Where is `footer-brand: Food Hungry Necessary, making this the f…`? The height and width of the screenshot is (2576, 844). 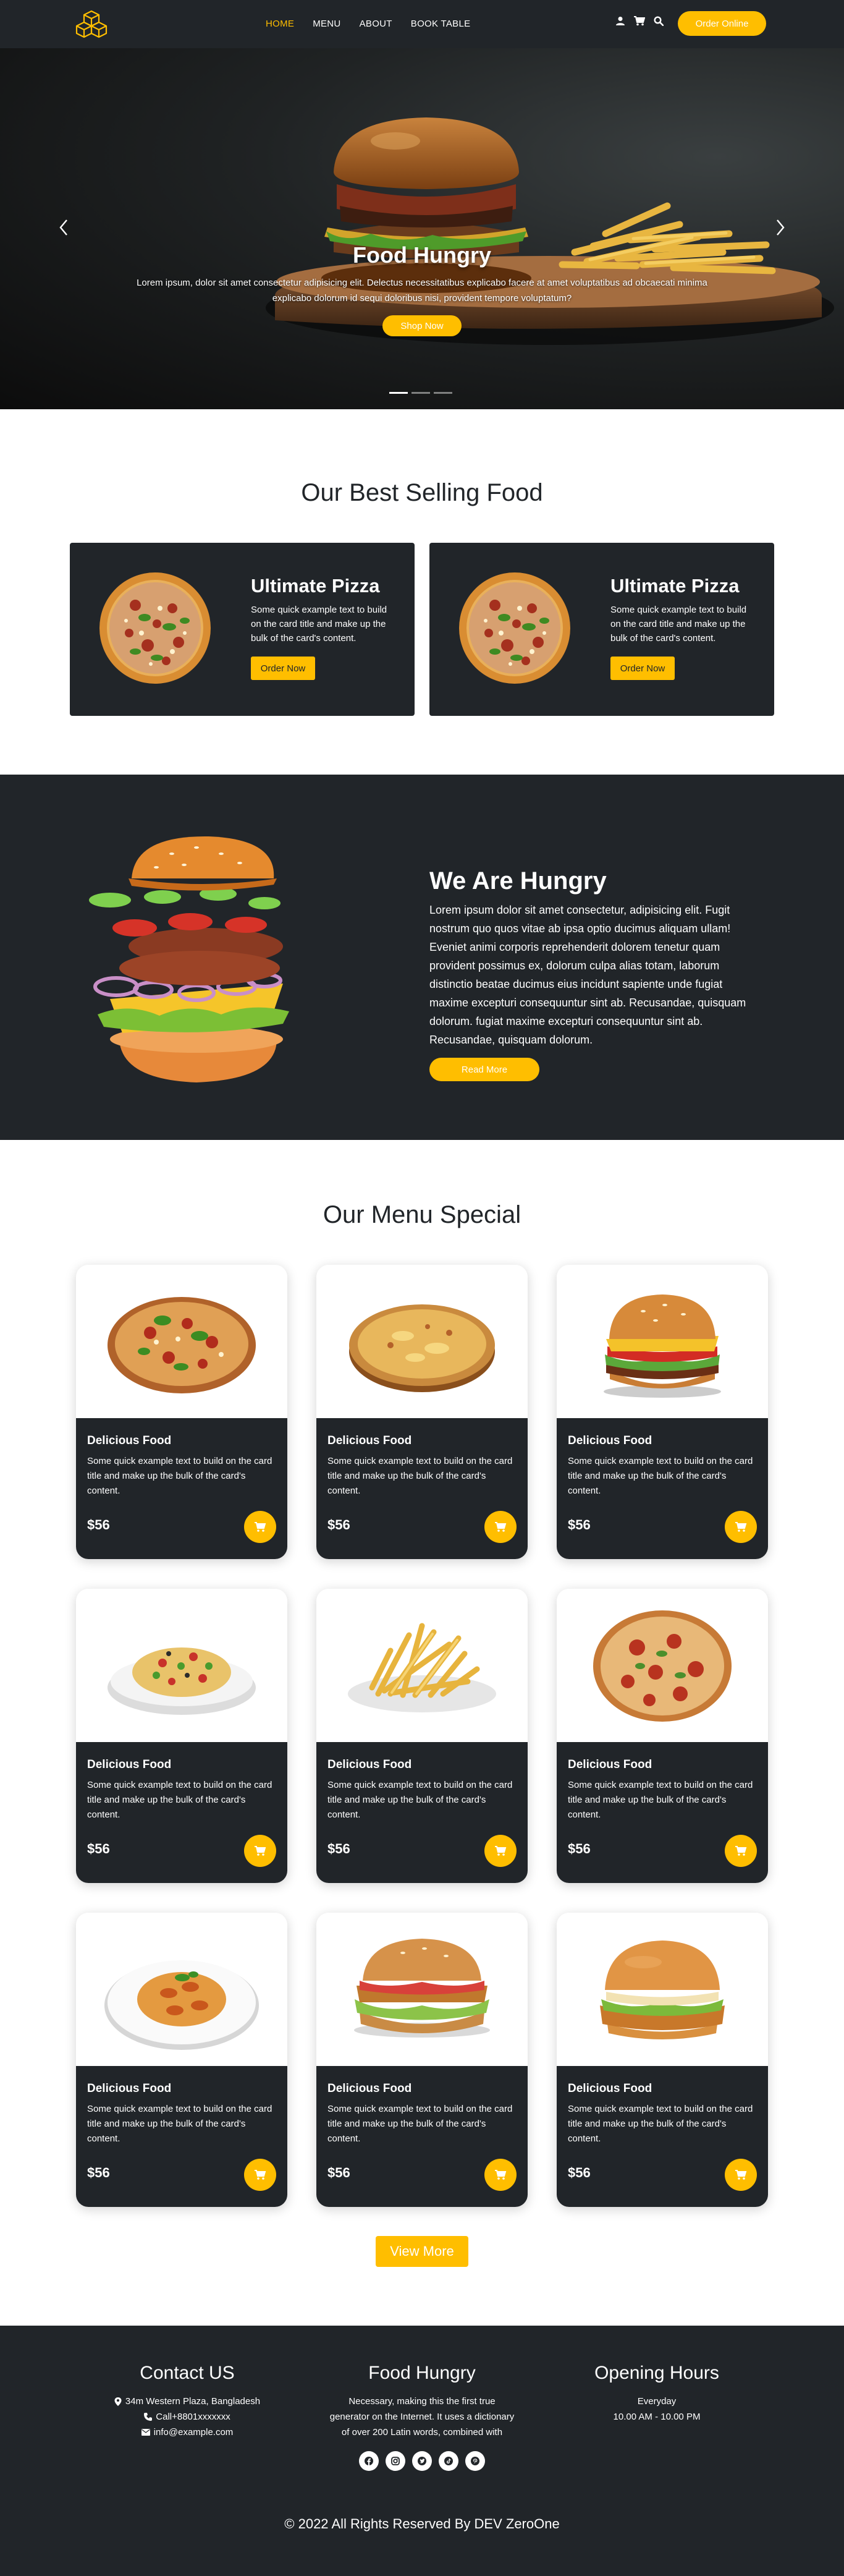
footer-brand: Food Hungry Necessary, making this the f… is located at coordinates (422, 2417).